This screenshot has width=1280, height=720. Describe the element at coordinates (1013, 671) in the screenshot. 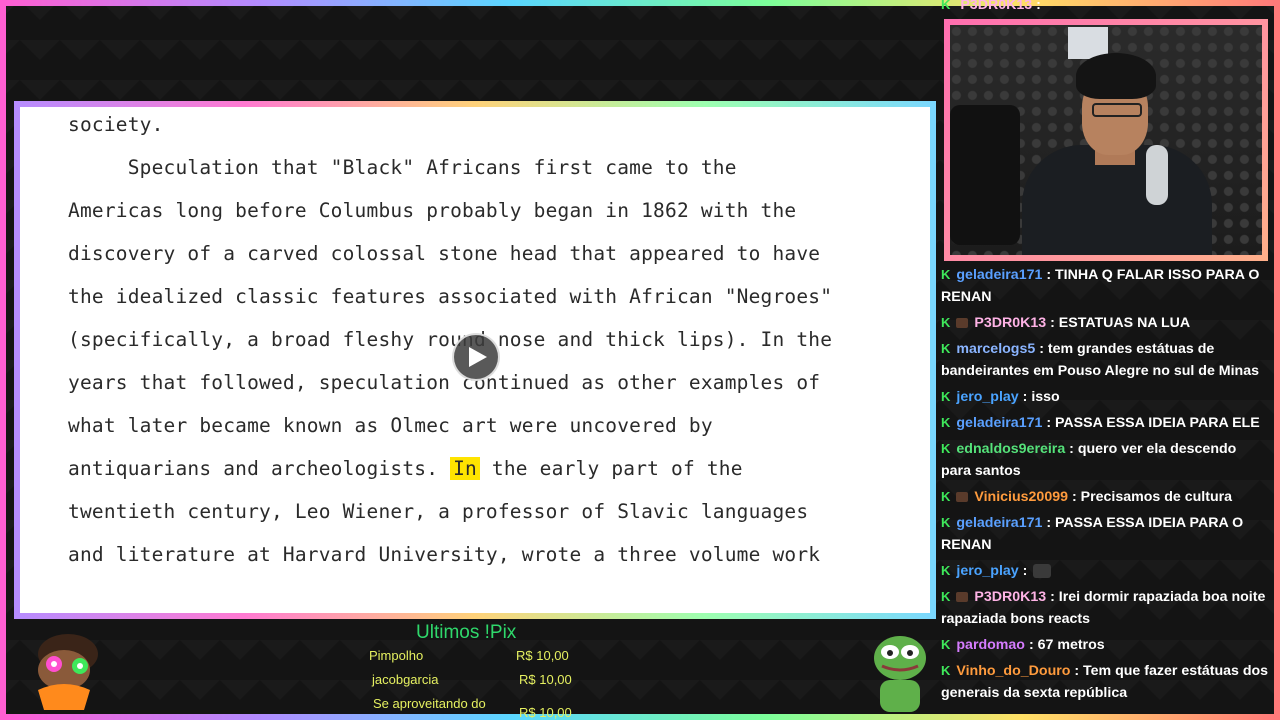

I see `chat-username: Vinho_do_Douro` at that location.